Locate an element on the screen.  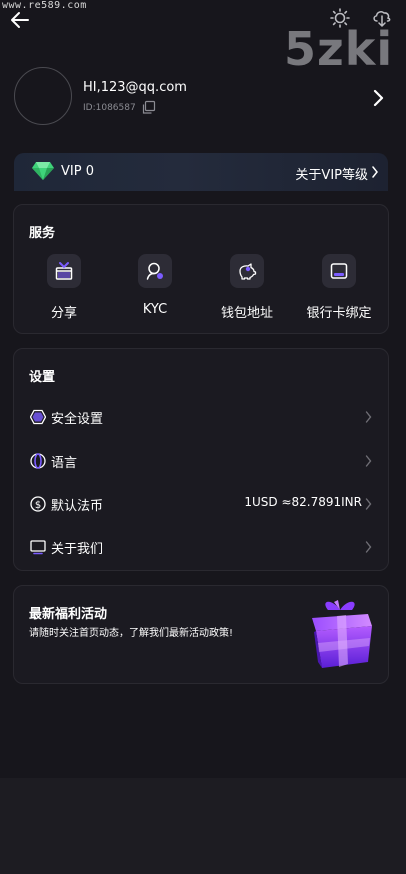
services-title: 服务 is located at coordinates (42, 233).